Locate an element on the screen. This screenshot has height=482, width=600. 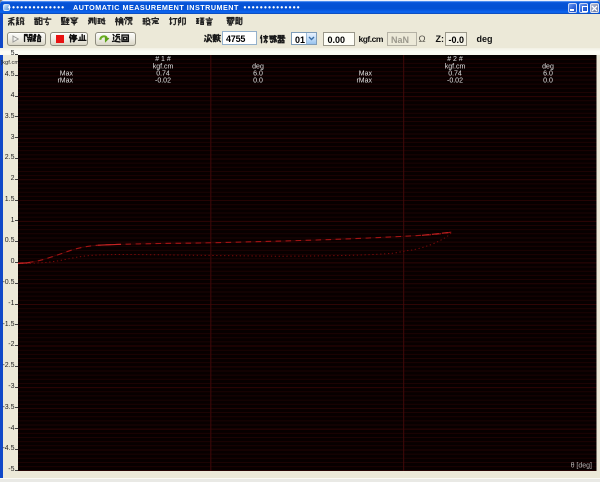
svg-text: # 1 # is located at coordinates (163, 59).